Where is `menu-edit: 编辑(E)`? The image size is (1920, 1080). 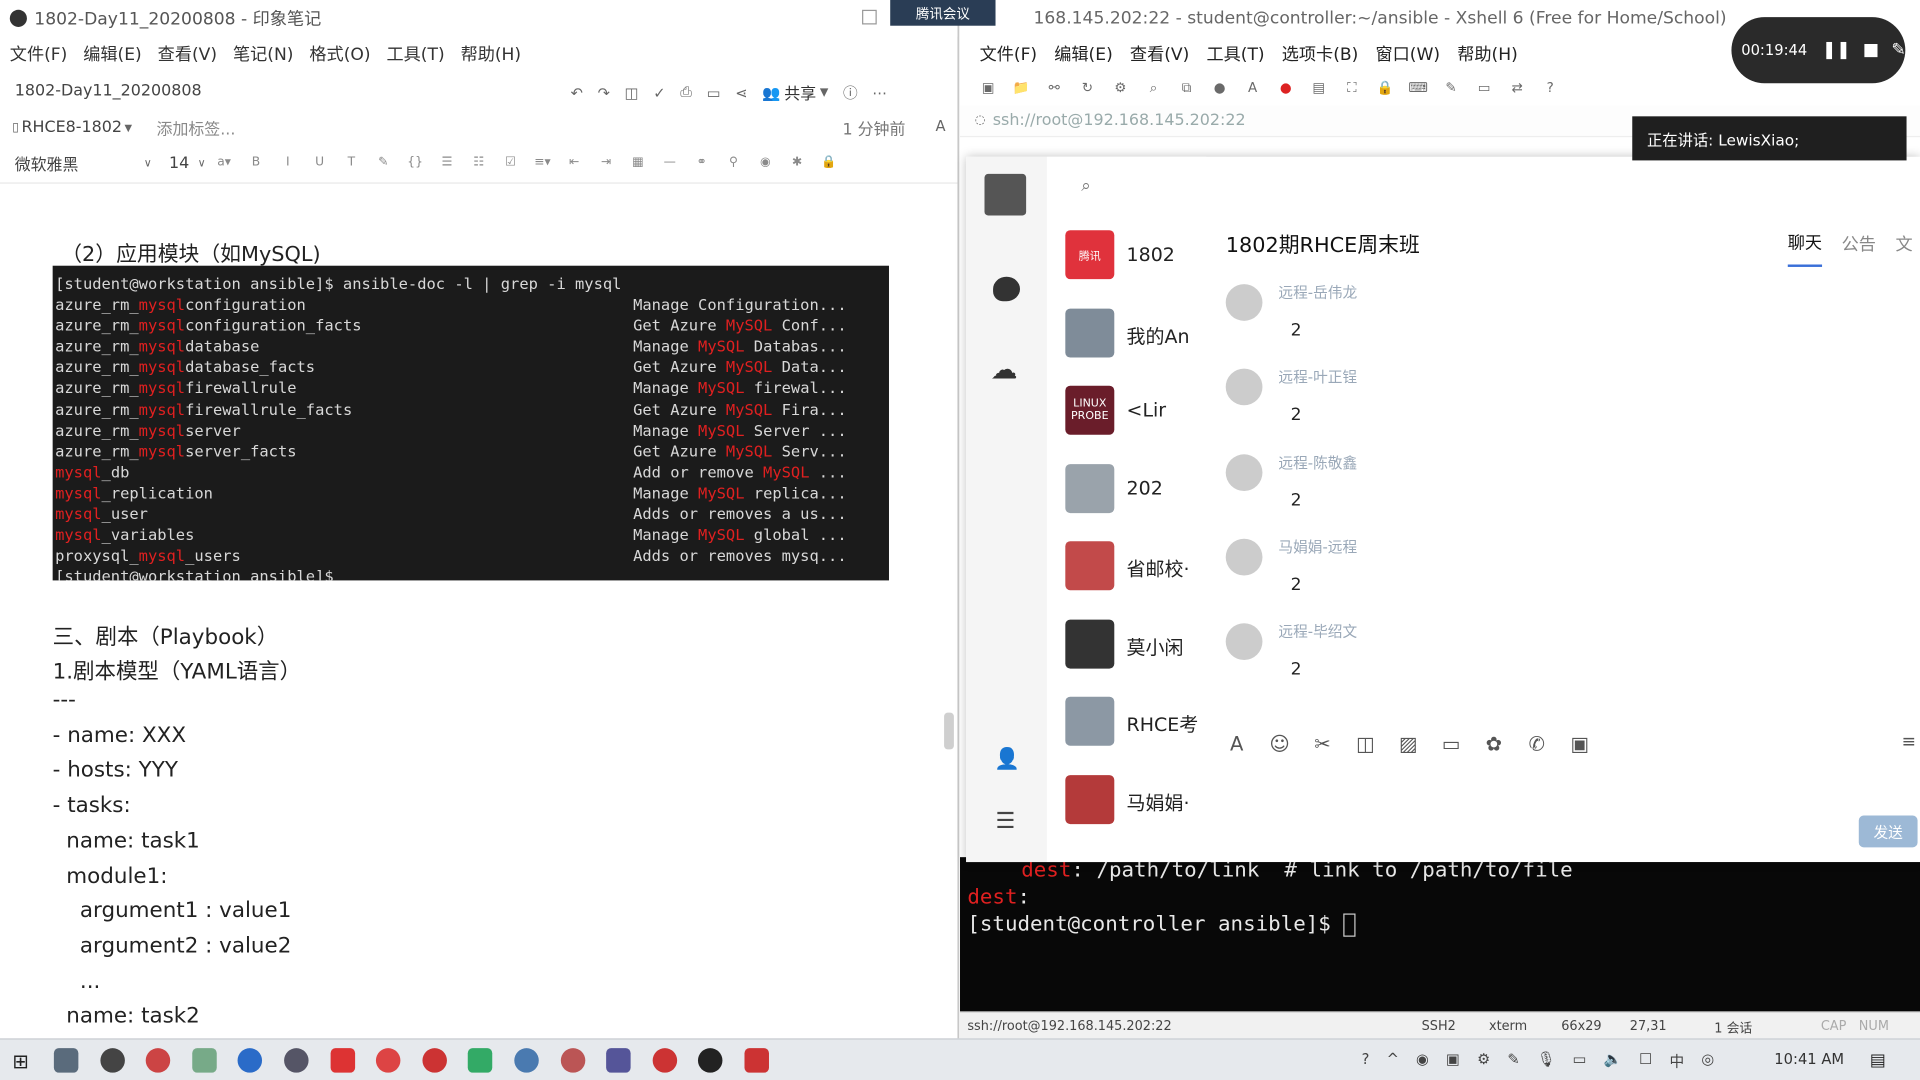
menu-edit: 编辑(E) is located at coordinates (112, 54).